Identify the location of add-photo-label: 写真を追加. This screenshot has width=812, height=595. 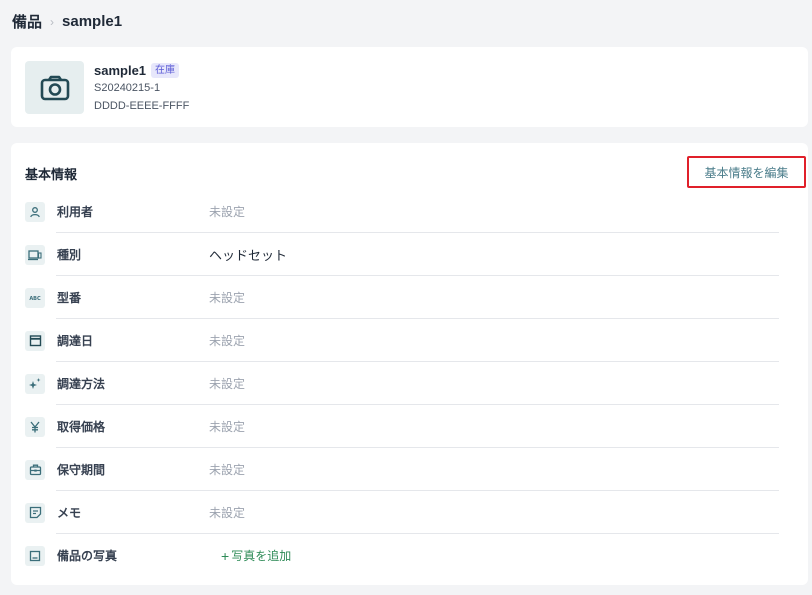
(261, 556).